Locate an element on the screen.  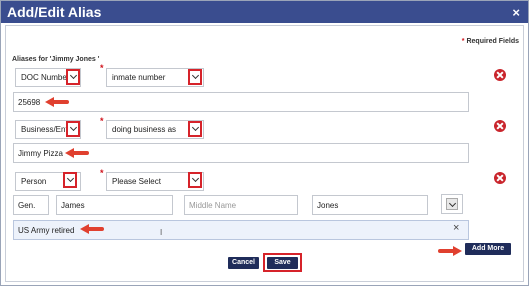
save-button: Save is located at coordinates (282, 263).